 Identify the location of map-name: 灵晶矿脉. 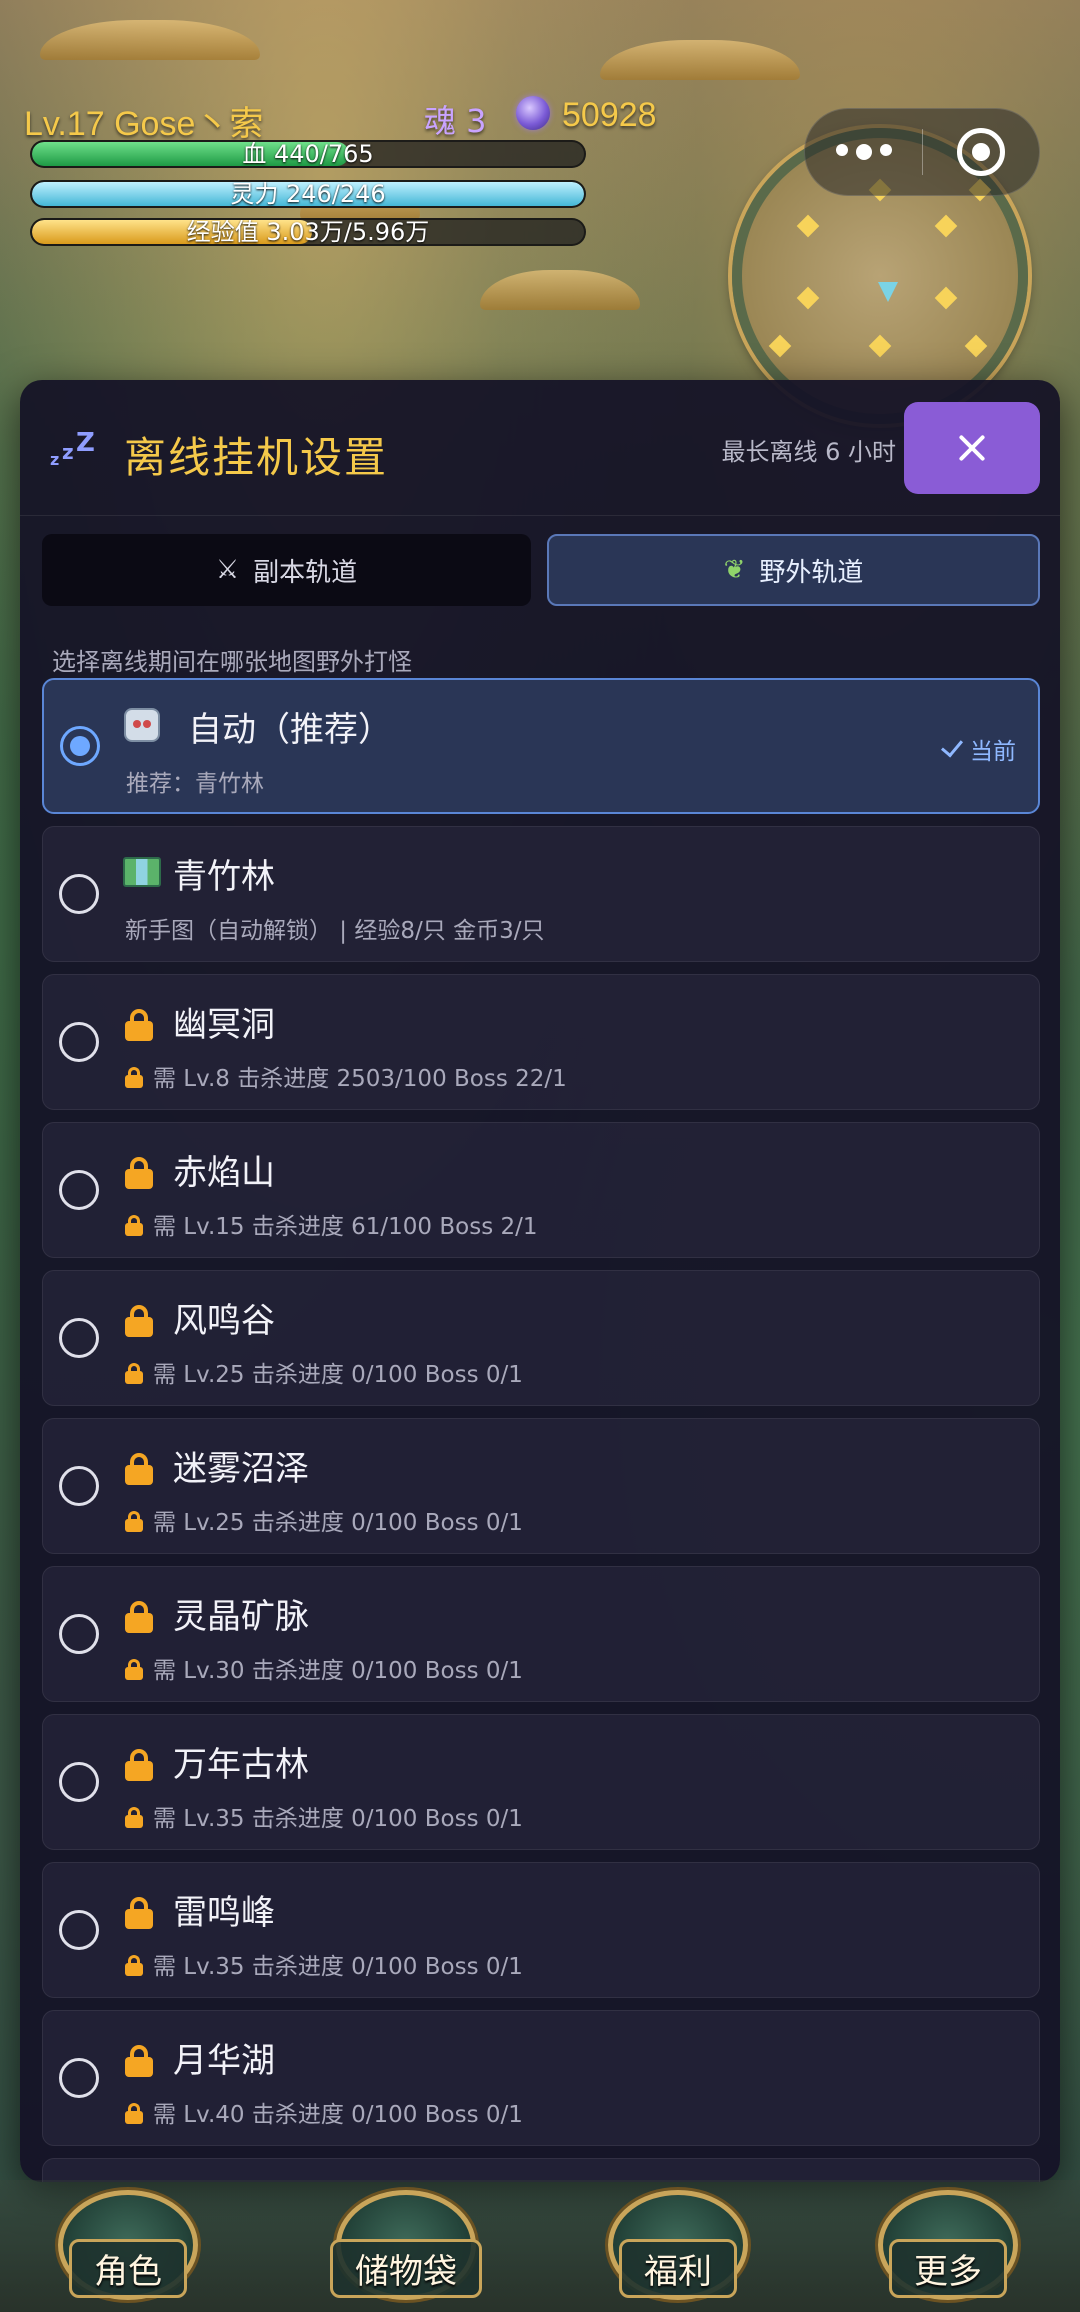
(241, 1617).